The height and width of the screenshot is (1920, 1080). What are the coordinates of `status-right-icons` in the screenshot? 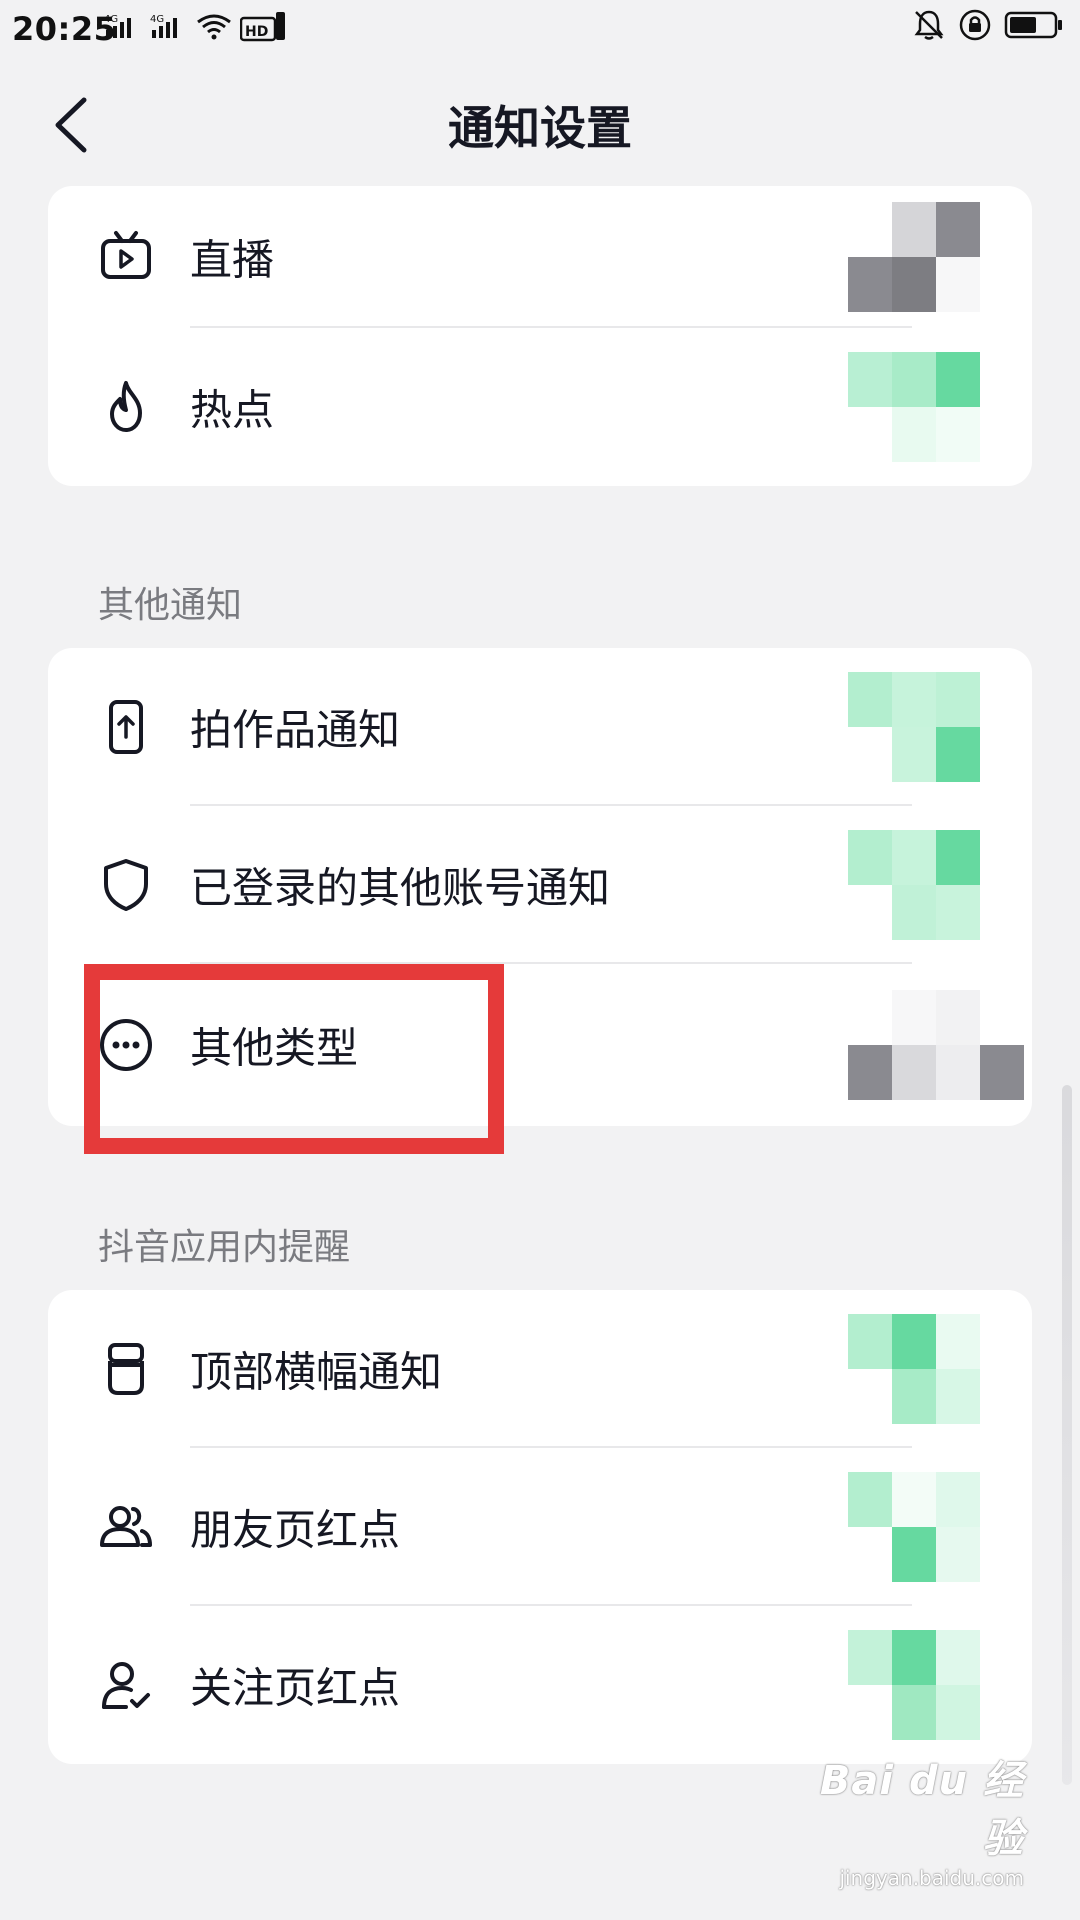 It's located at (988, 25).